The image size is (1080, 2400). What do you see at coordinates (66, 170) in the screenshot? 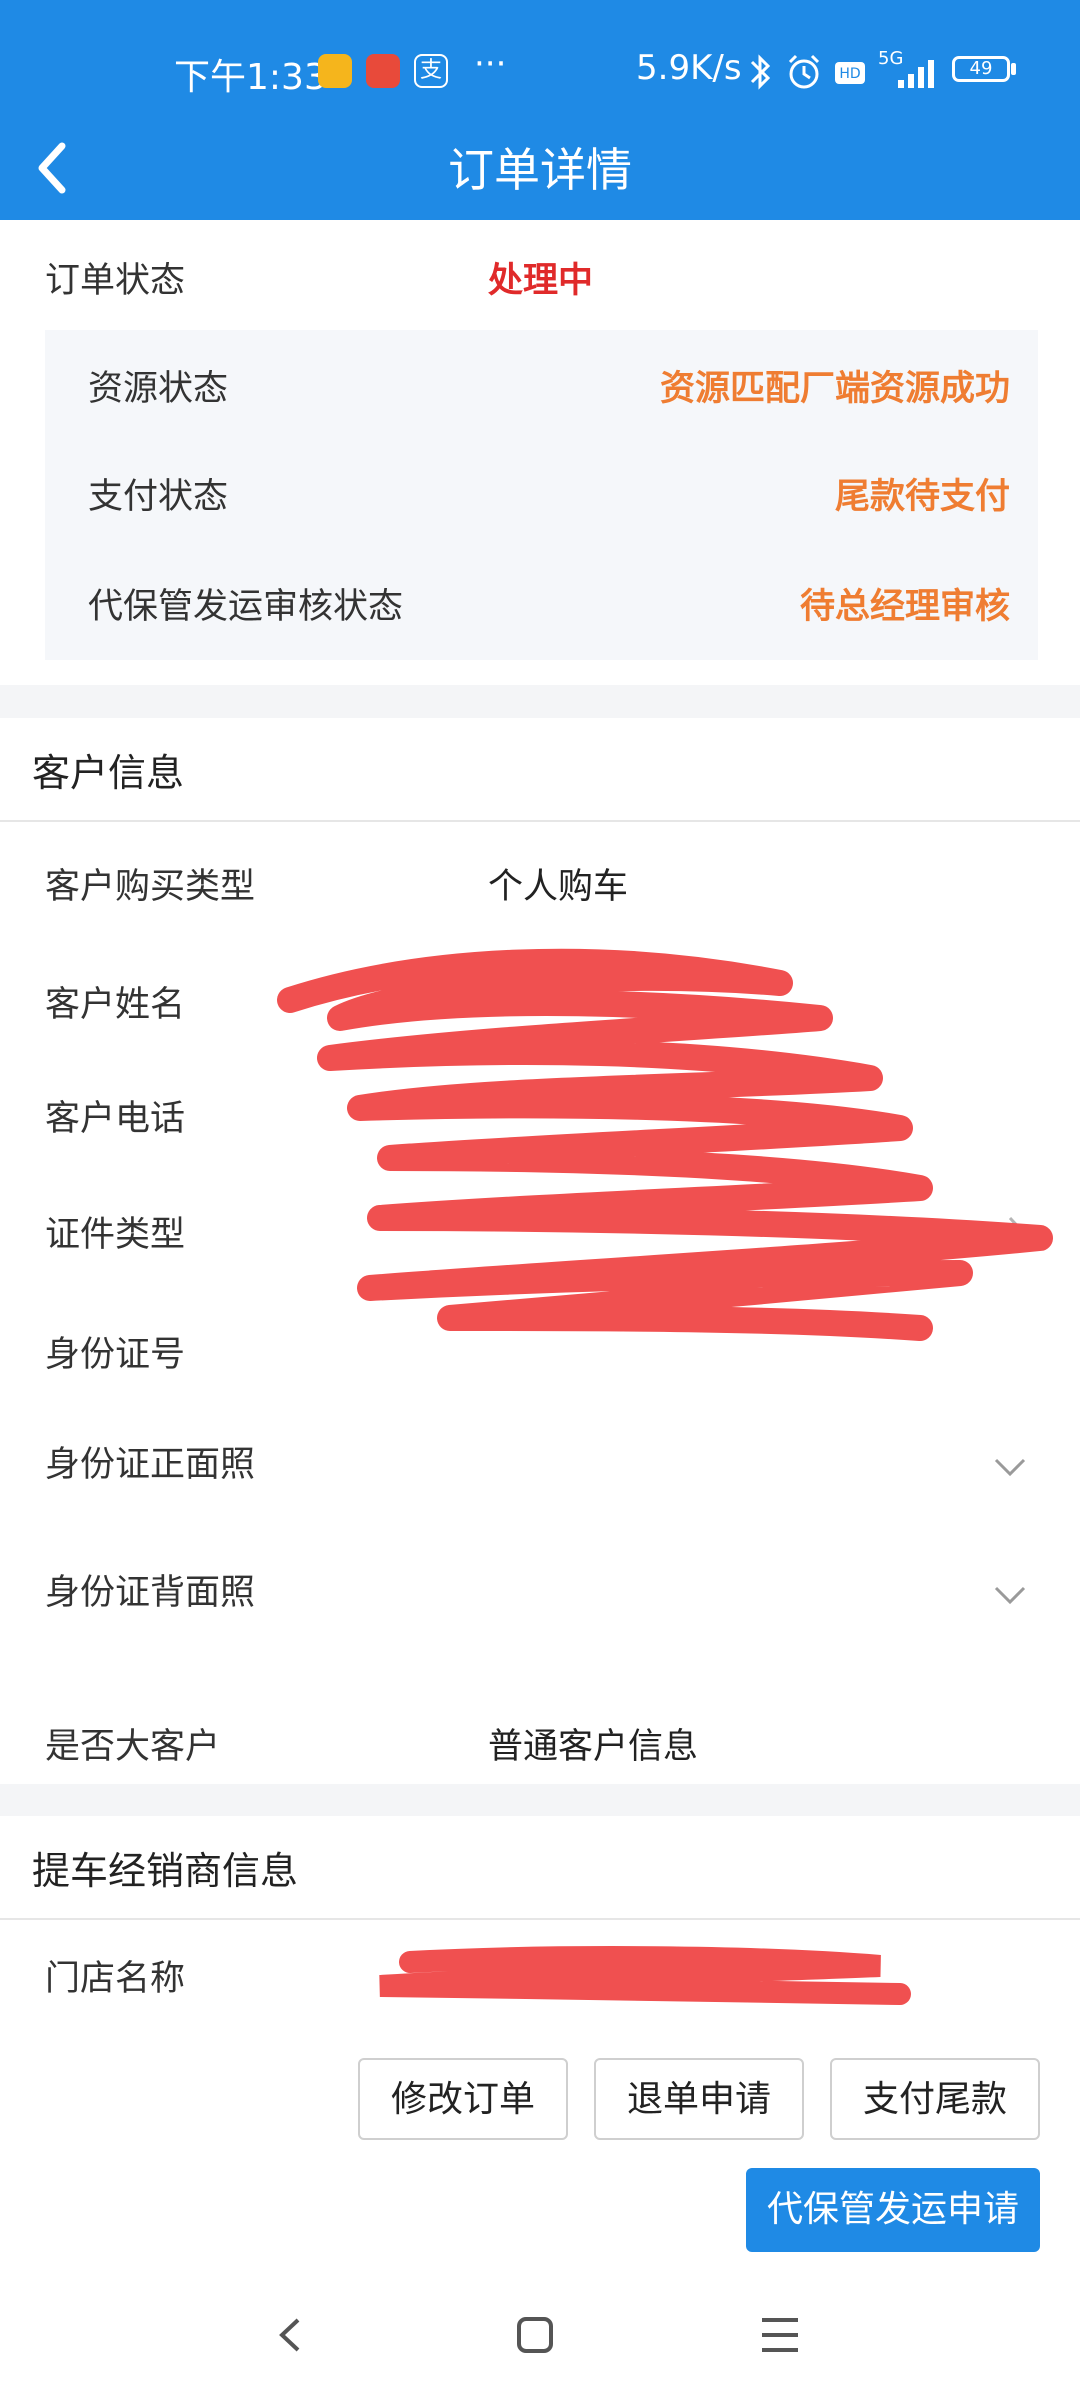
I see `back-arrow-icon` at bounding box center [66, 170].